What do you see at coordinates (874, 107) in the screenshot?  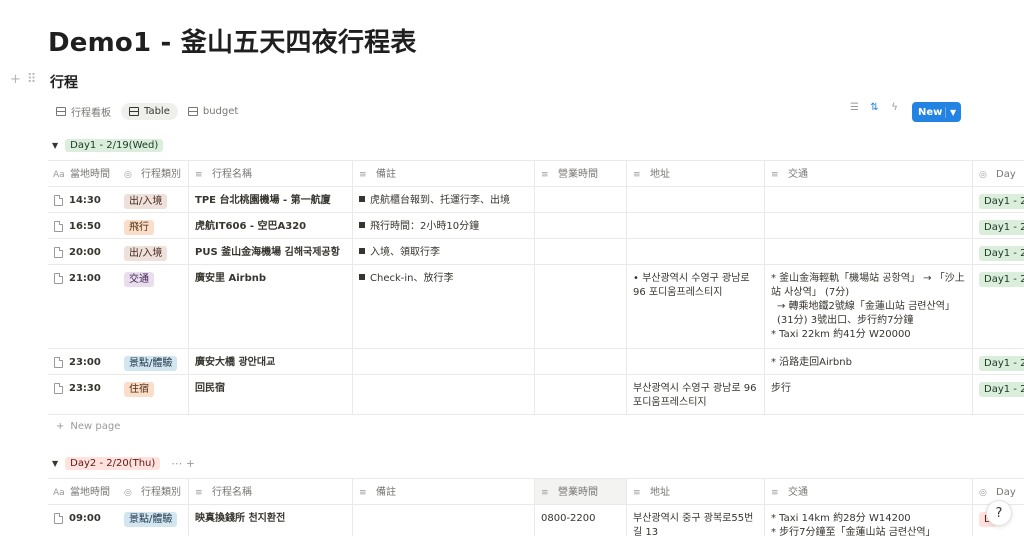 I see `sort-icon: ⇅` at bounding box center [874, 107].